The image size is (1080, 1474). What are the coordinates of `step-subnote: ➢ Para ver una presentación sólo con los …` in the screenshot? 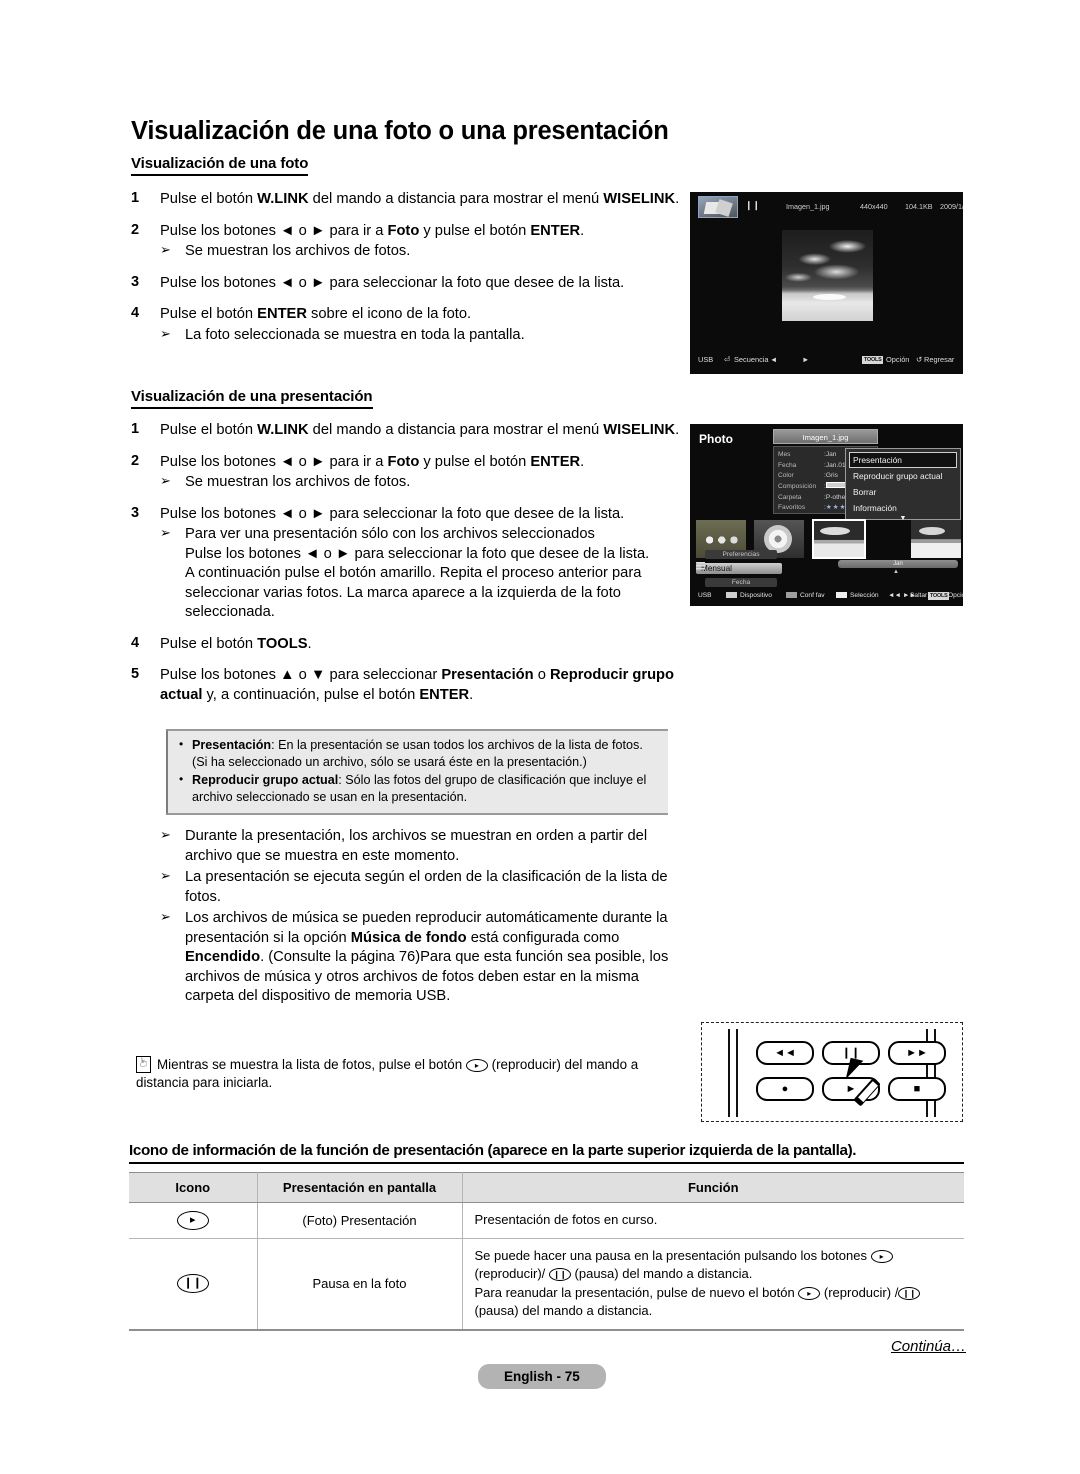 It's located at (405, 573).